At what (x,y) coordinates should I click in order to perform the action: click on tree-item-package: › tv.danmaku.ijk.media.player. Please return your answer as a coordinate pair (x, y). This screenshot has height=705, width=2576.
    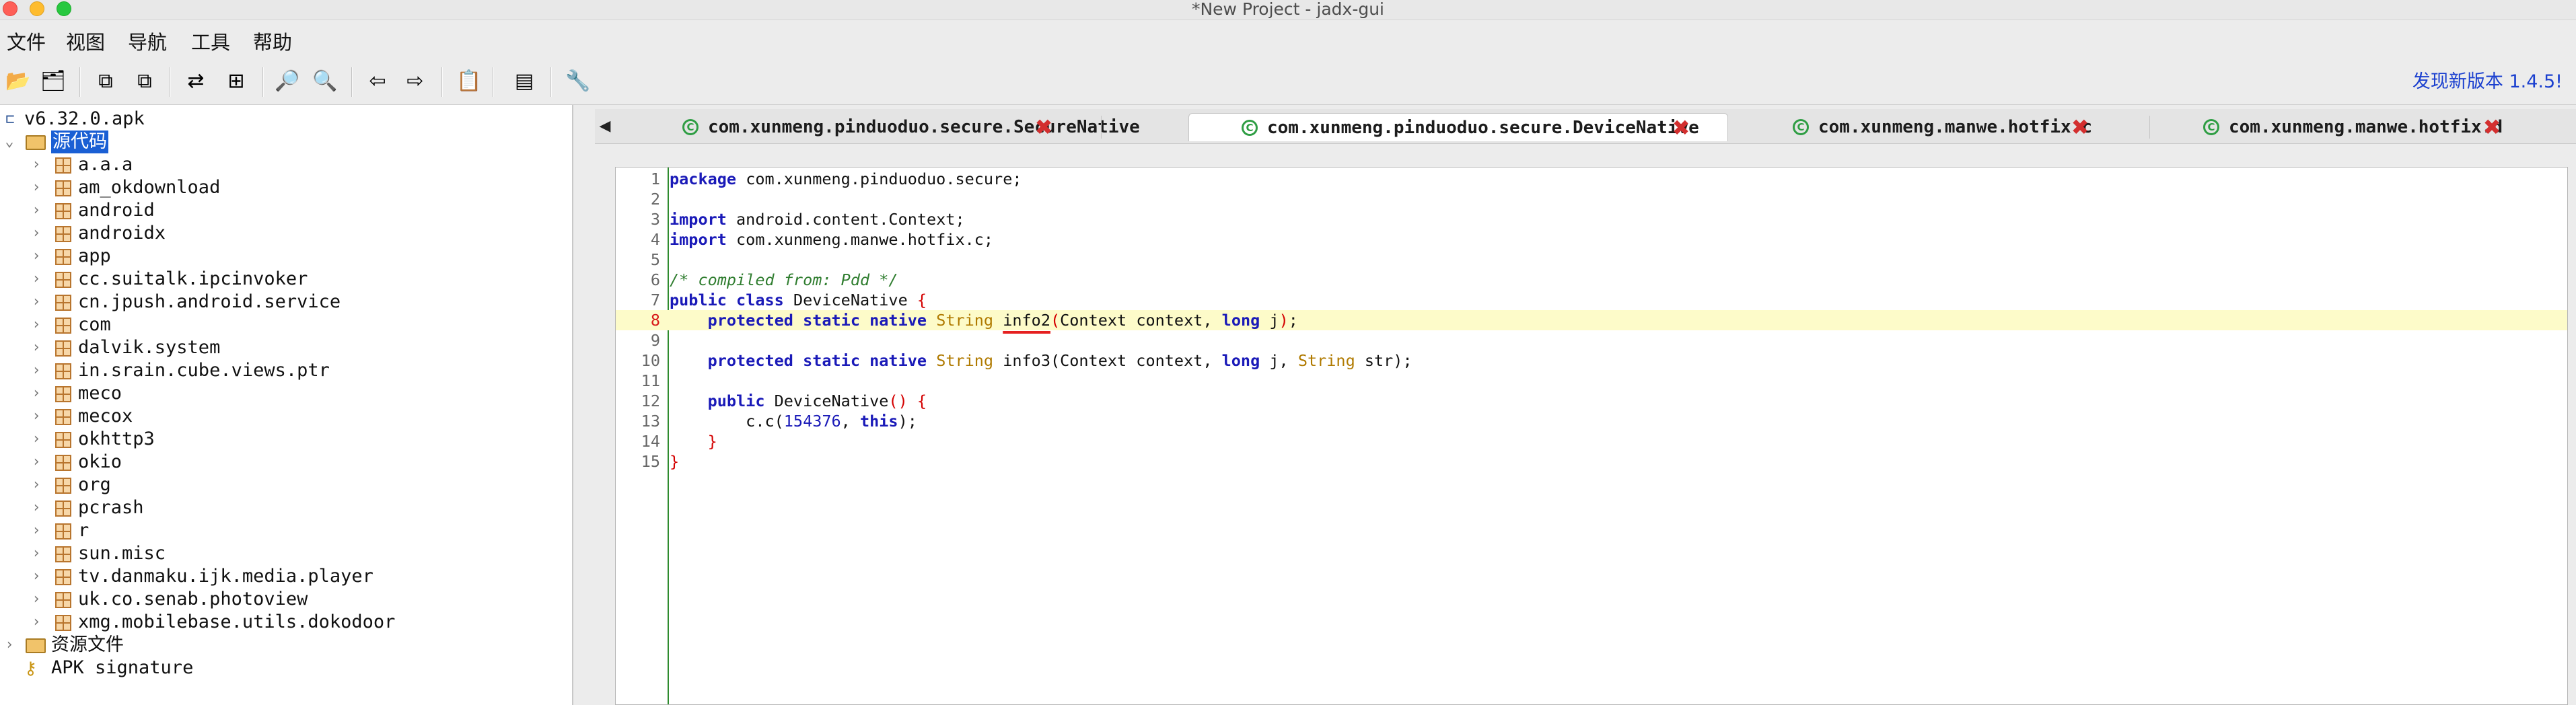
    Looking at the image, I should click on (286, 576).